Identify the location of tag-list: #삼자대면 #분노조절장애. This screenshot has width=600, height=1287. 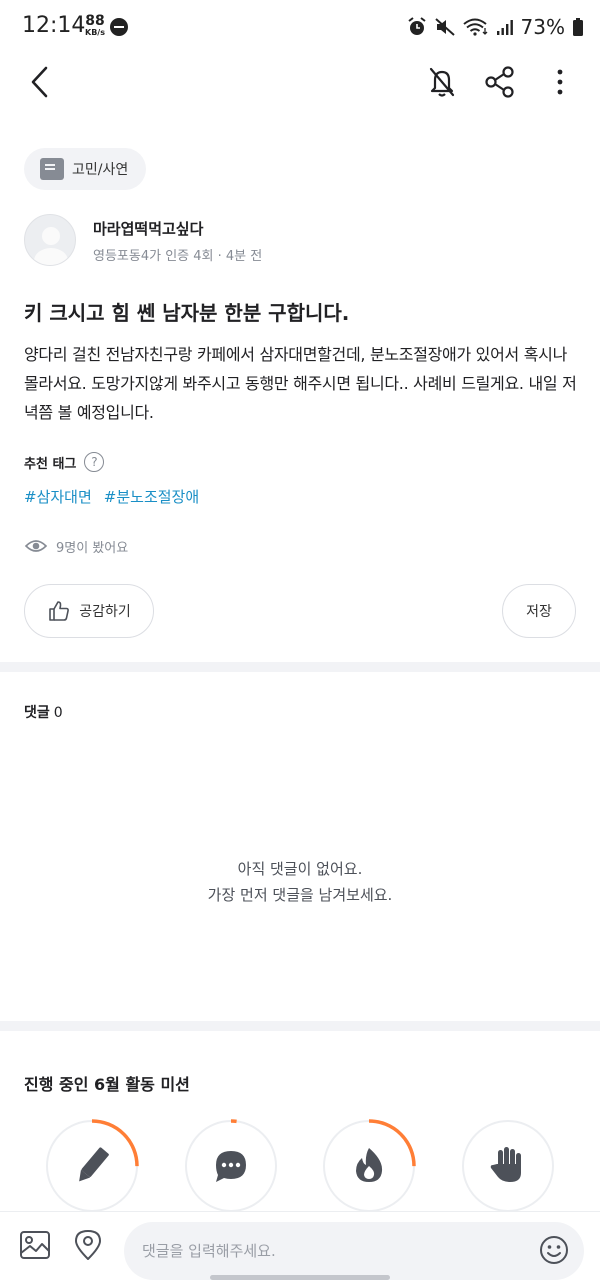
(111, 496).